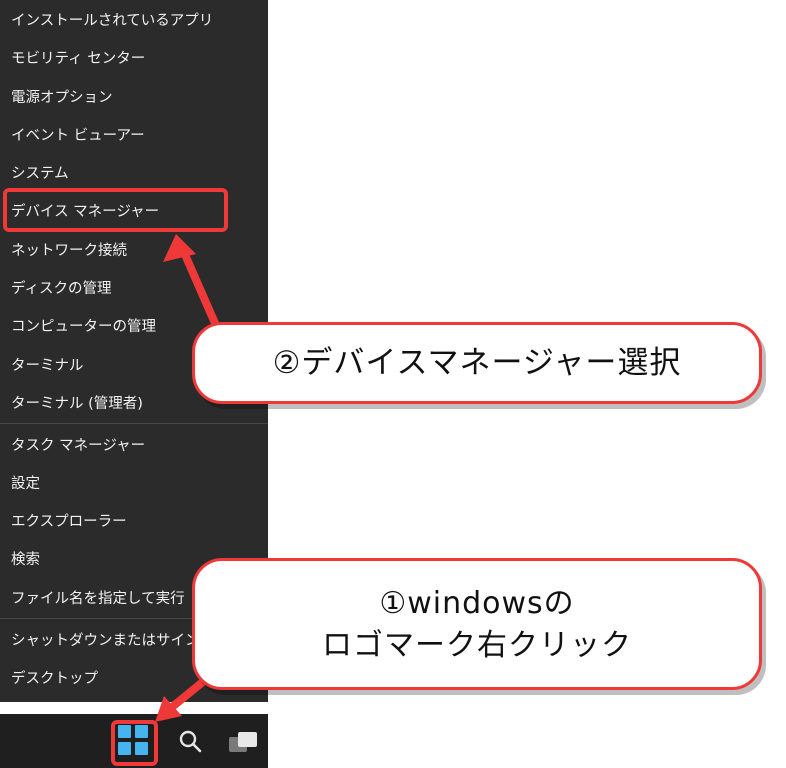  I want to click on callout-step-1-line2: ロゴマーク右クリック, so click(477, 645).